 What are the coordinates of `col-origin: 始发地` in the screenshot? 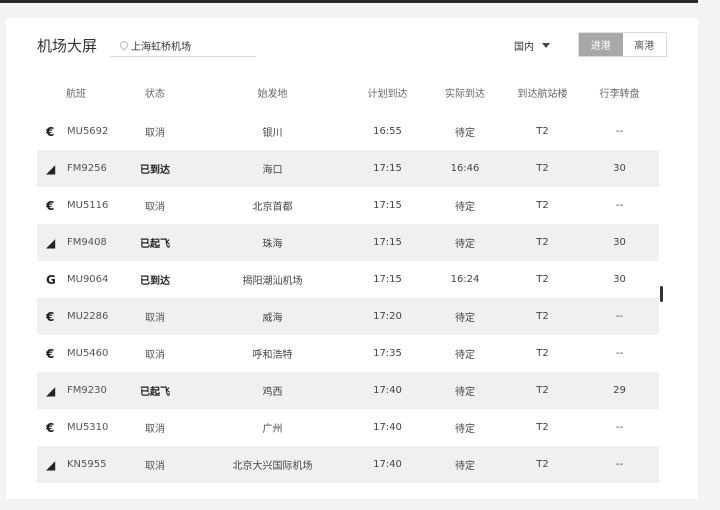 It's located at (272, 94).